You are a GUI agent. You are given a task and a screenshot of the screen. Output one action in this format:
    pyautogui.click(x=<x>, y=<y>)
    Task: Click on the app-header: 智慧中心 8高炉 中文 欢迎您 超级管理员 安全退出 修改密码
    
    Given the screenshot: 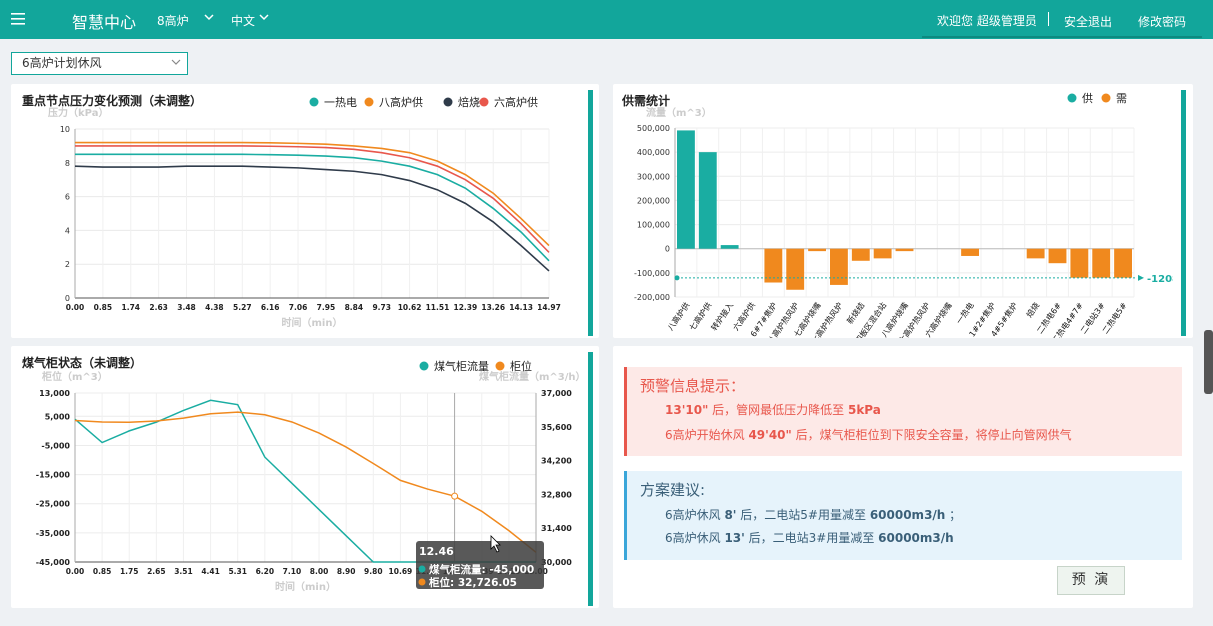 What is the action you would take?
    pyautogui.click(x=606, y=19)
    